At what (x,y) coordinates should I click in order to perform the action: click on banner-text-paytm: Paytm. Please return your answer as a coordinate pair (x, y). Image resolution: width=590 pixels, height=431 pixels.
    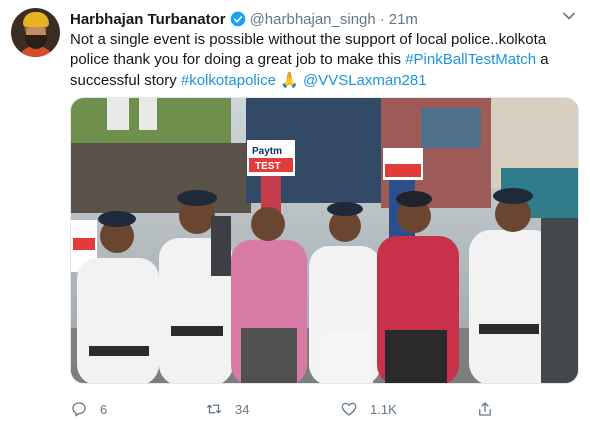
    Looking at the image, I should click on (267, 151).